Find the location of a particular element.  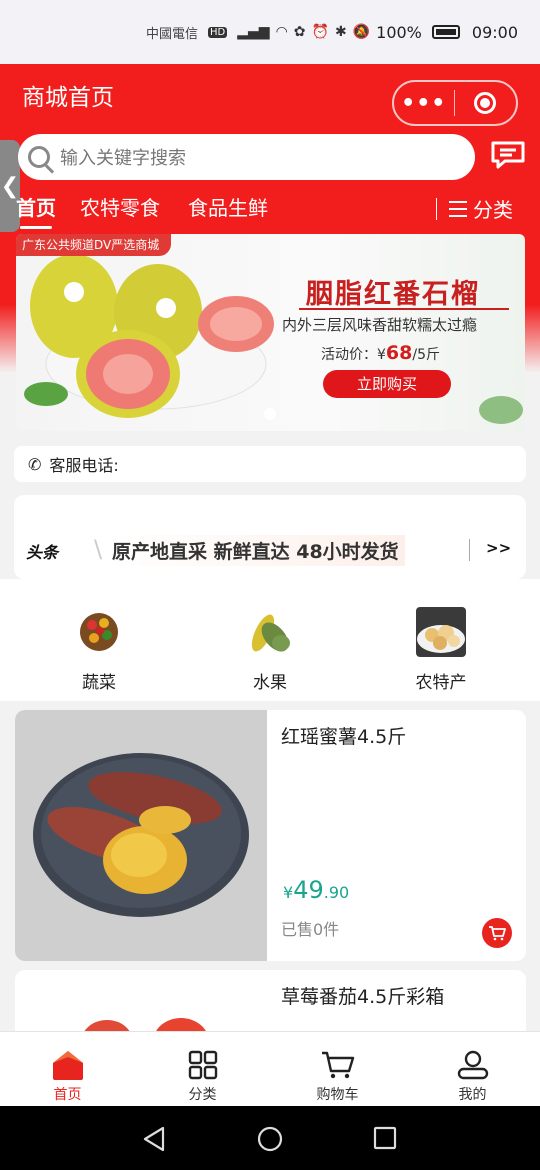

tab-bar-label: 分类 is located at coordinates (202, 1095).